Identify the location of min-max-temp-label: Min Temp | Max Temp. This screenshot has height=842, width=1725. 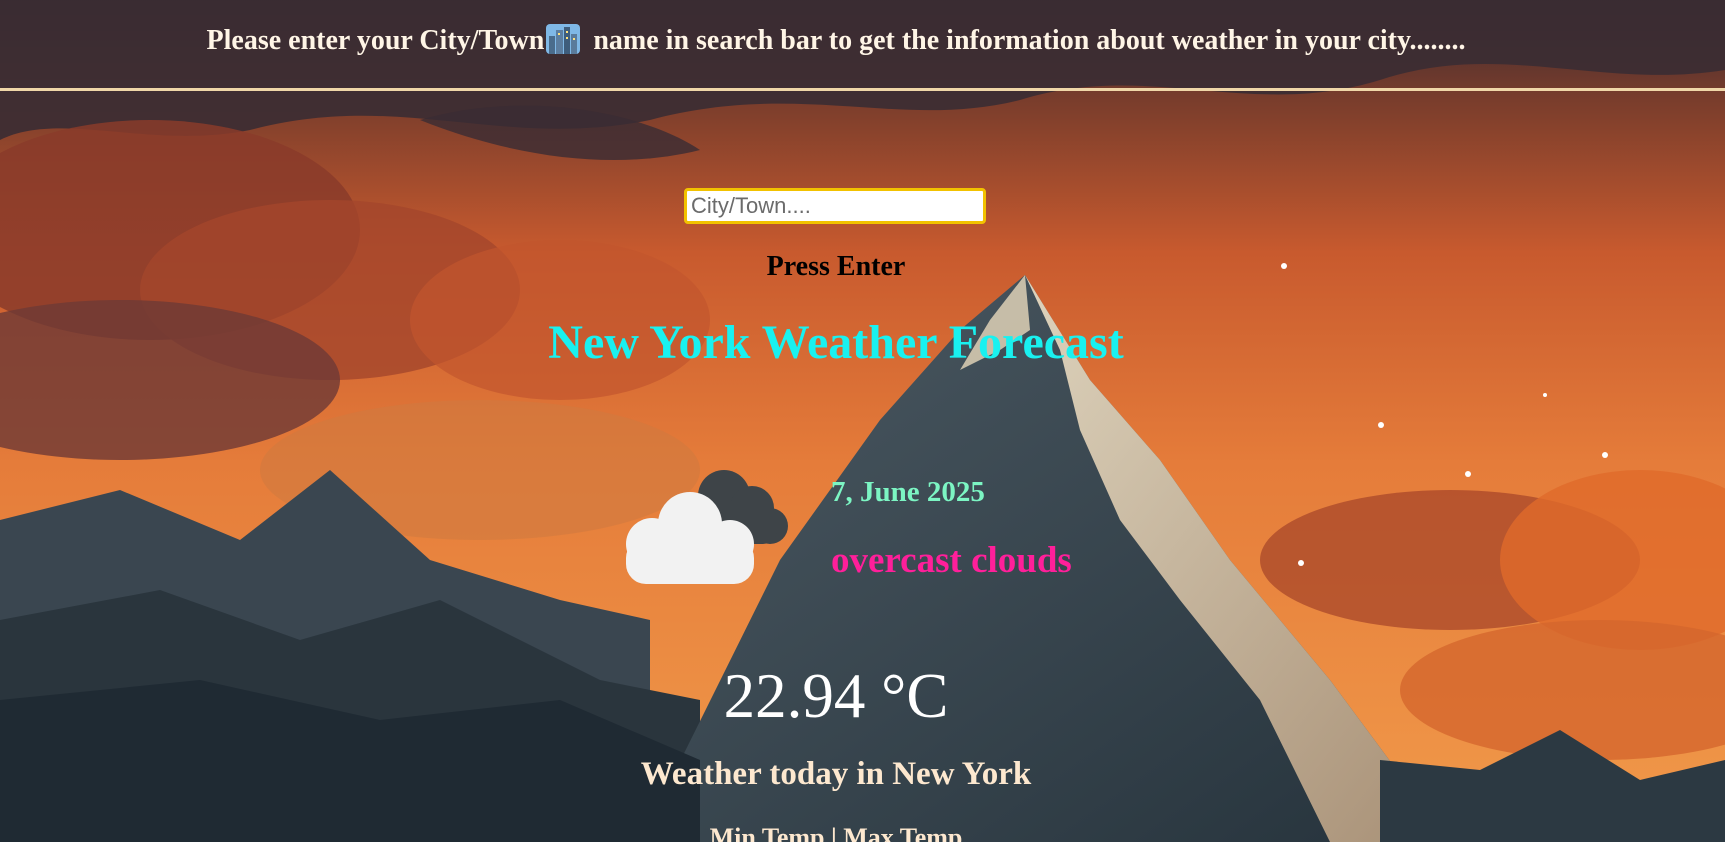
(836, 832).